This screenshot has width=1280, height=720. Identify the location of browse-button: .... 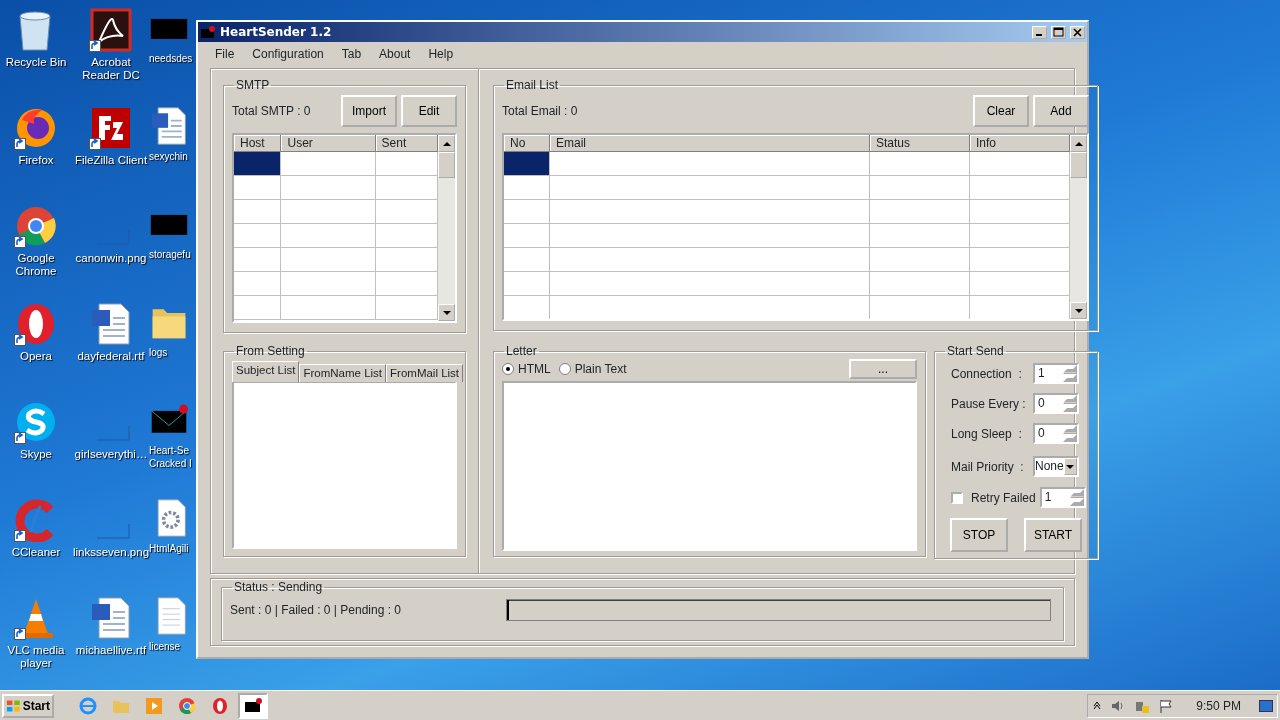
(883, 369).